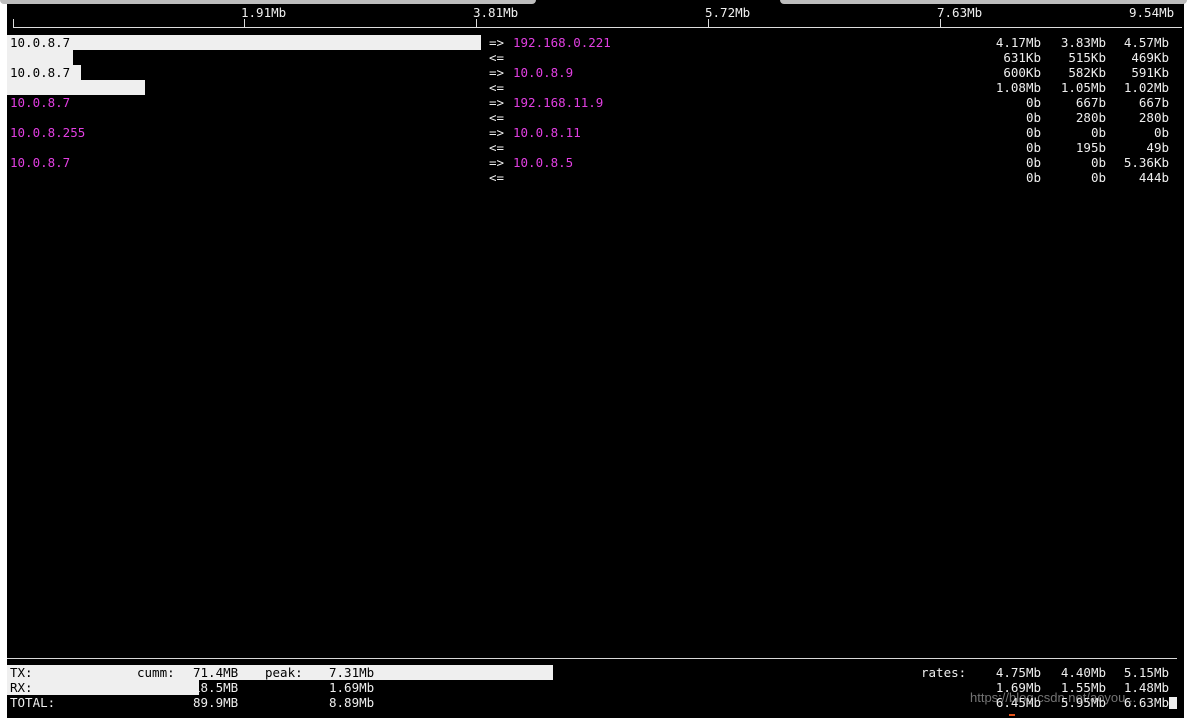  I want to click on connection-row-send: 10.0.8.7 => 10.0.8.9 600Kb 582Kb 591Kb, so click(591, 72).